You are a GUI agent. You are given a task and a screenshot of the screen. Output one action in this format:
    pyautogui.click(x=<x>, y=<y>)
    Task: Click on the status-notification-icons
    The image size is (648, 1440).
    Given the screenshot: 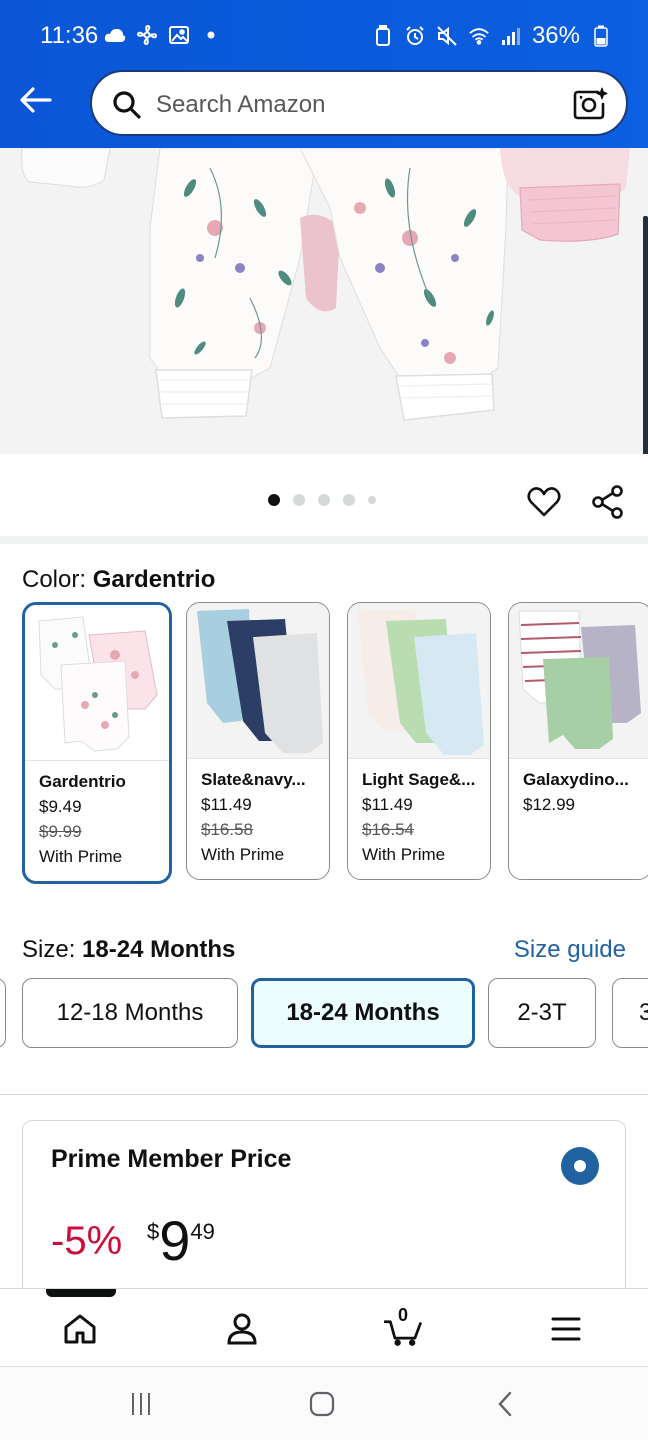 What is the action you would take?
    pyautogui.click(x=163, y=35)
    